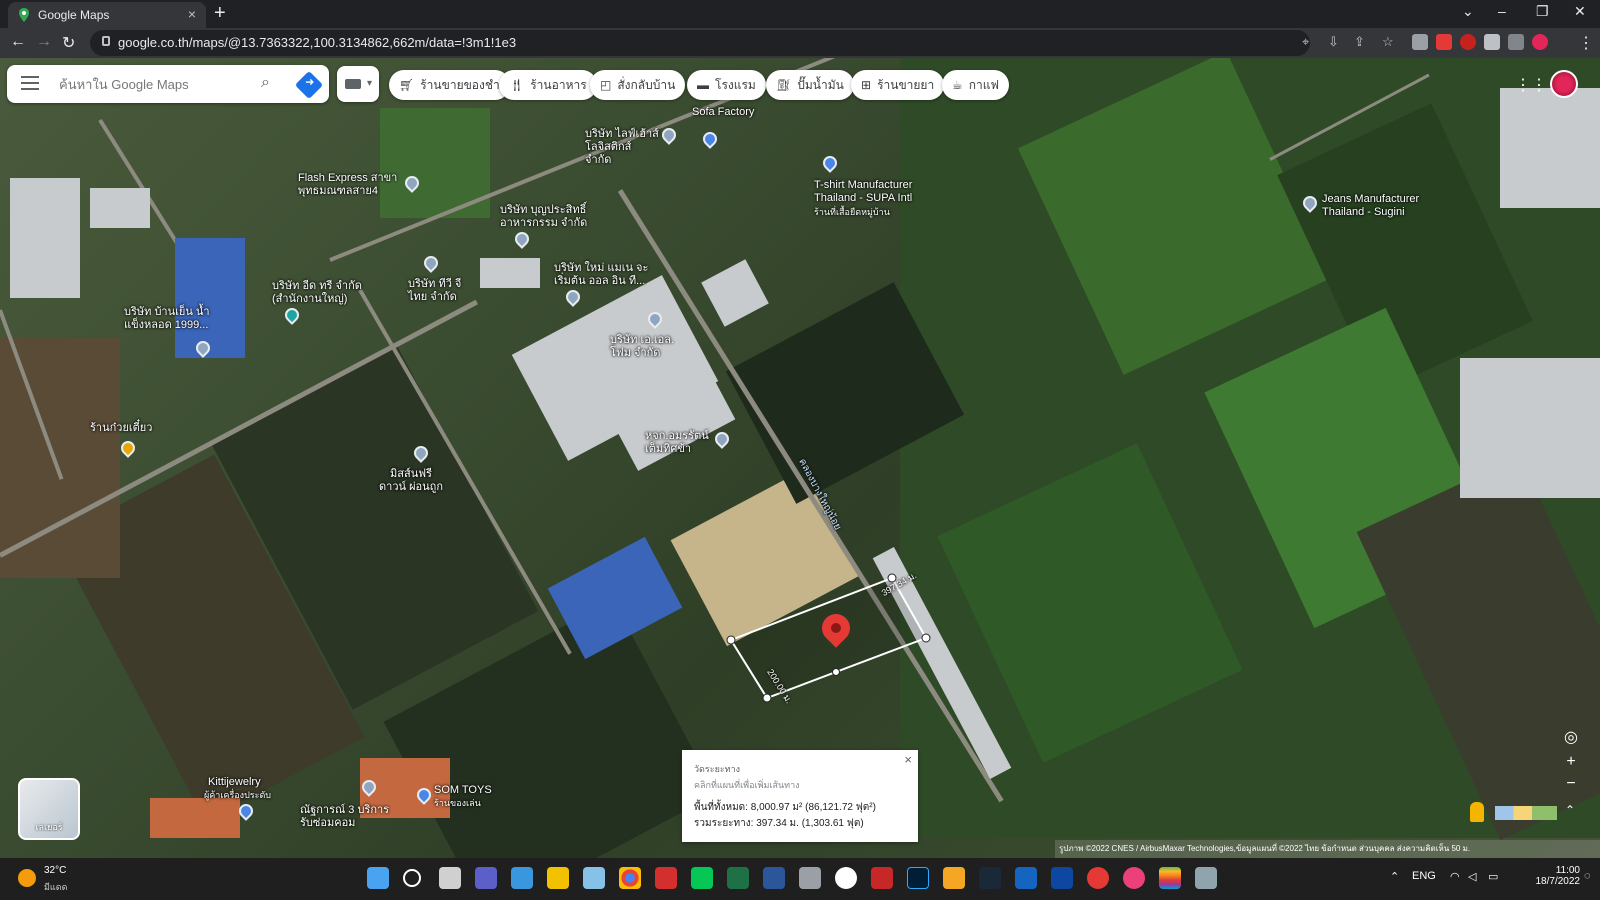 Image resolution: width=1600 pixels, height=900 pixels. I want to click on place-label: มิสส์นฟรี ดาวน์ ผ่อนถูก, so click(411, 481).